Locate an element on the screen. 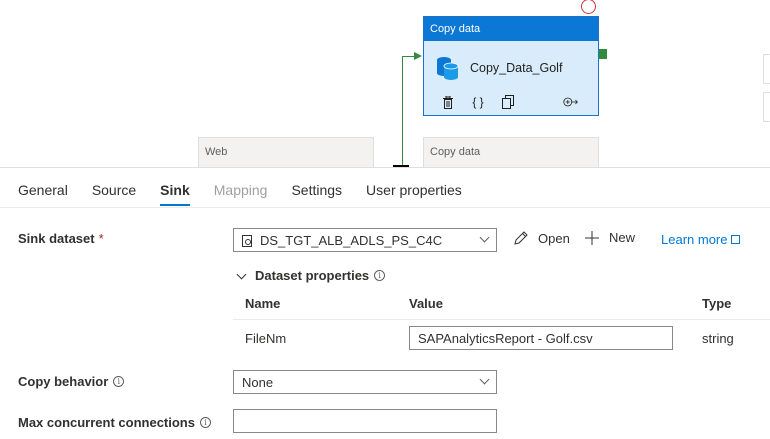 This screenshot has height=439, width=770. sink-dataset-value: DS_TGT_ALB_ADLS_PS_C4C is located at coordinates (351, 240).